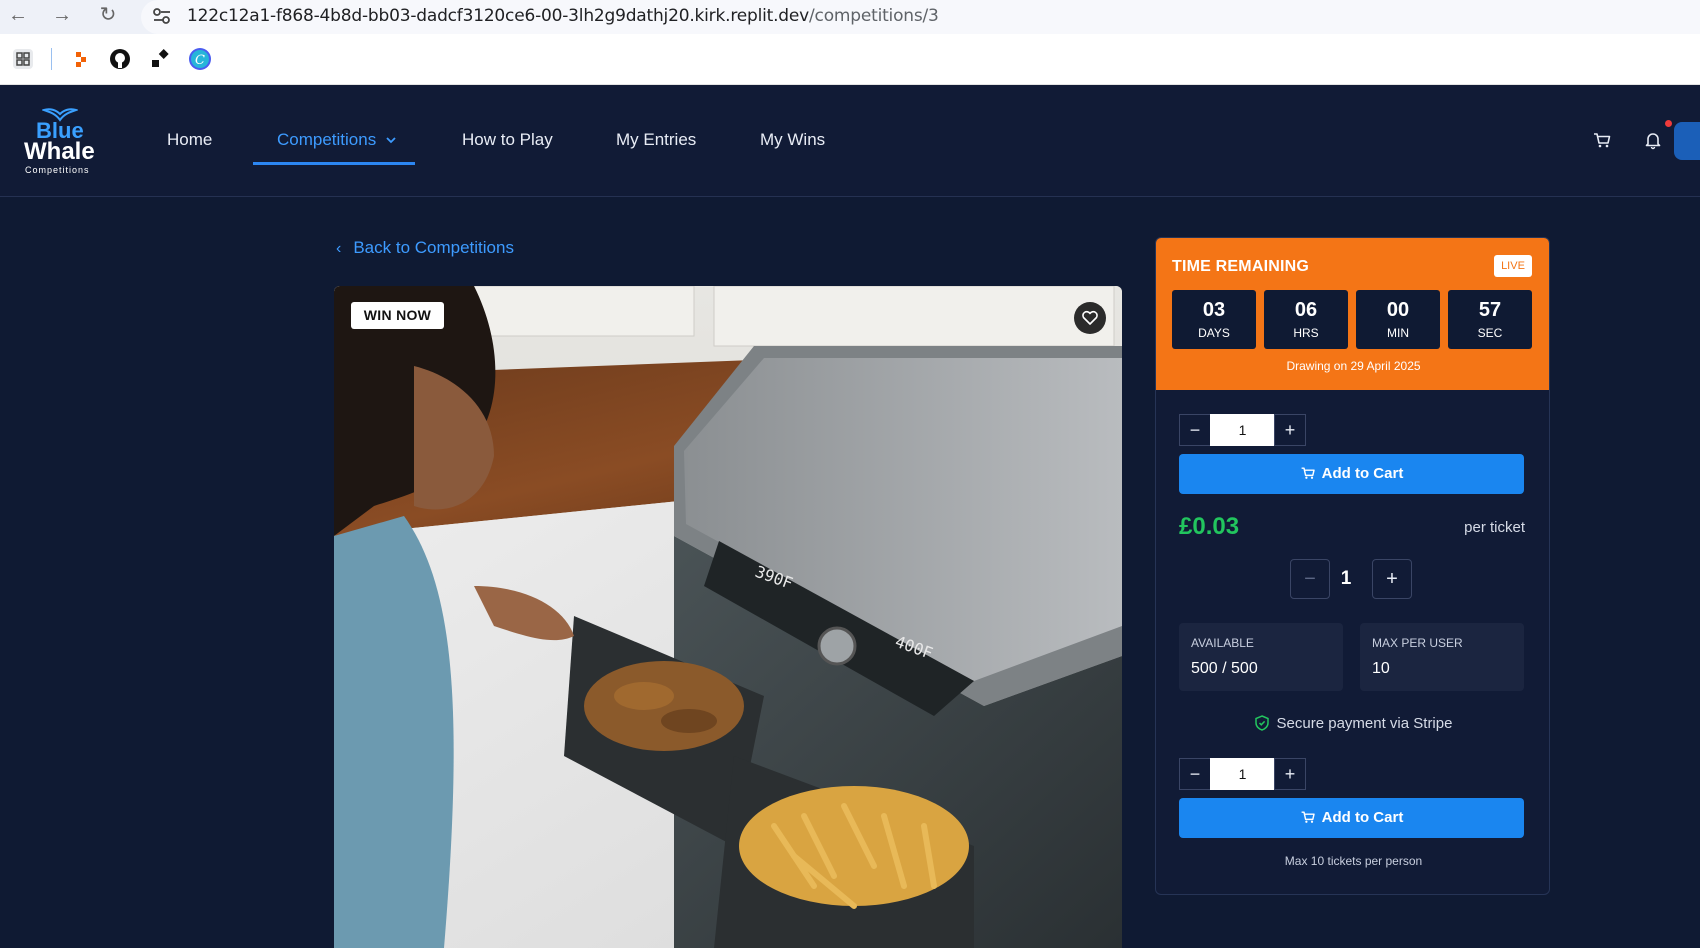 This screenshot has height=948, width=1700. I want to click on countdown-hours-value: 06, so click(1306, 310).